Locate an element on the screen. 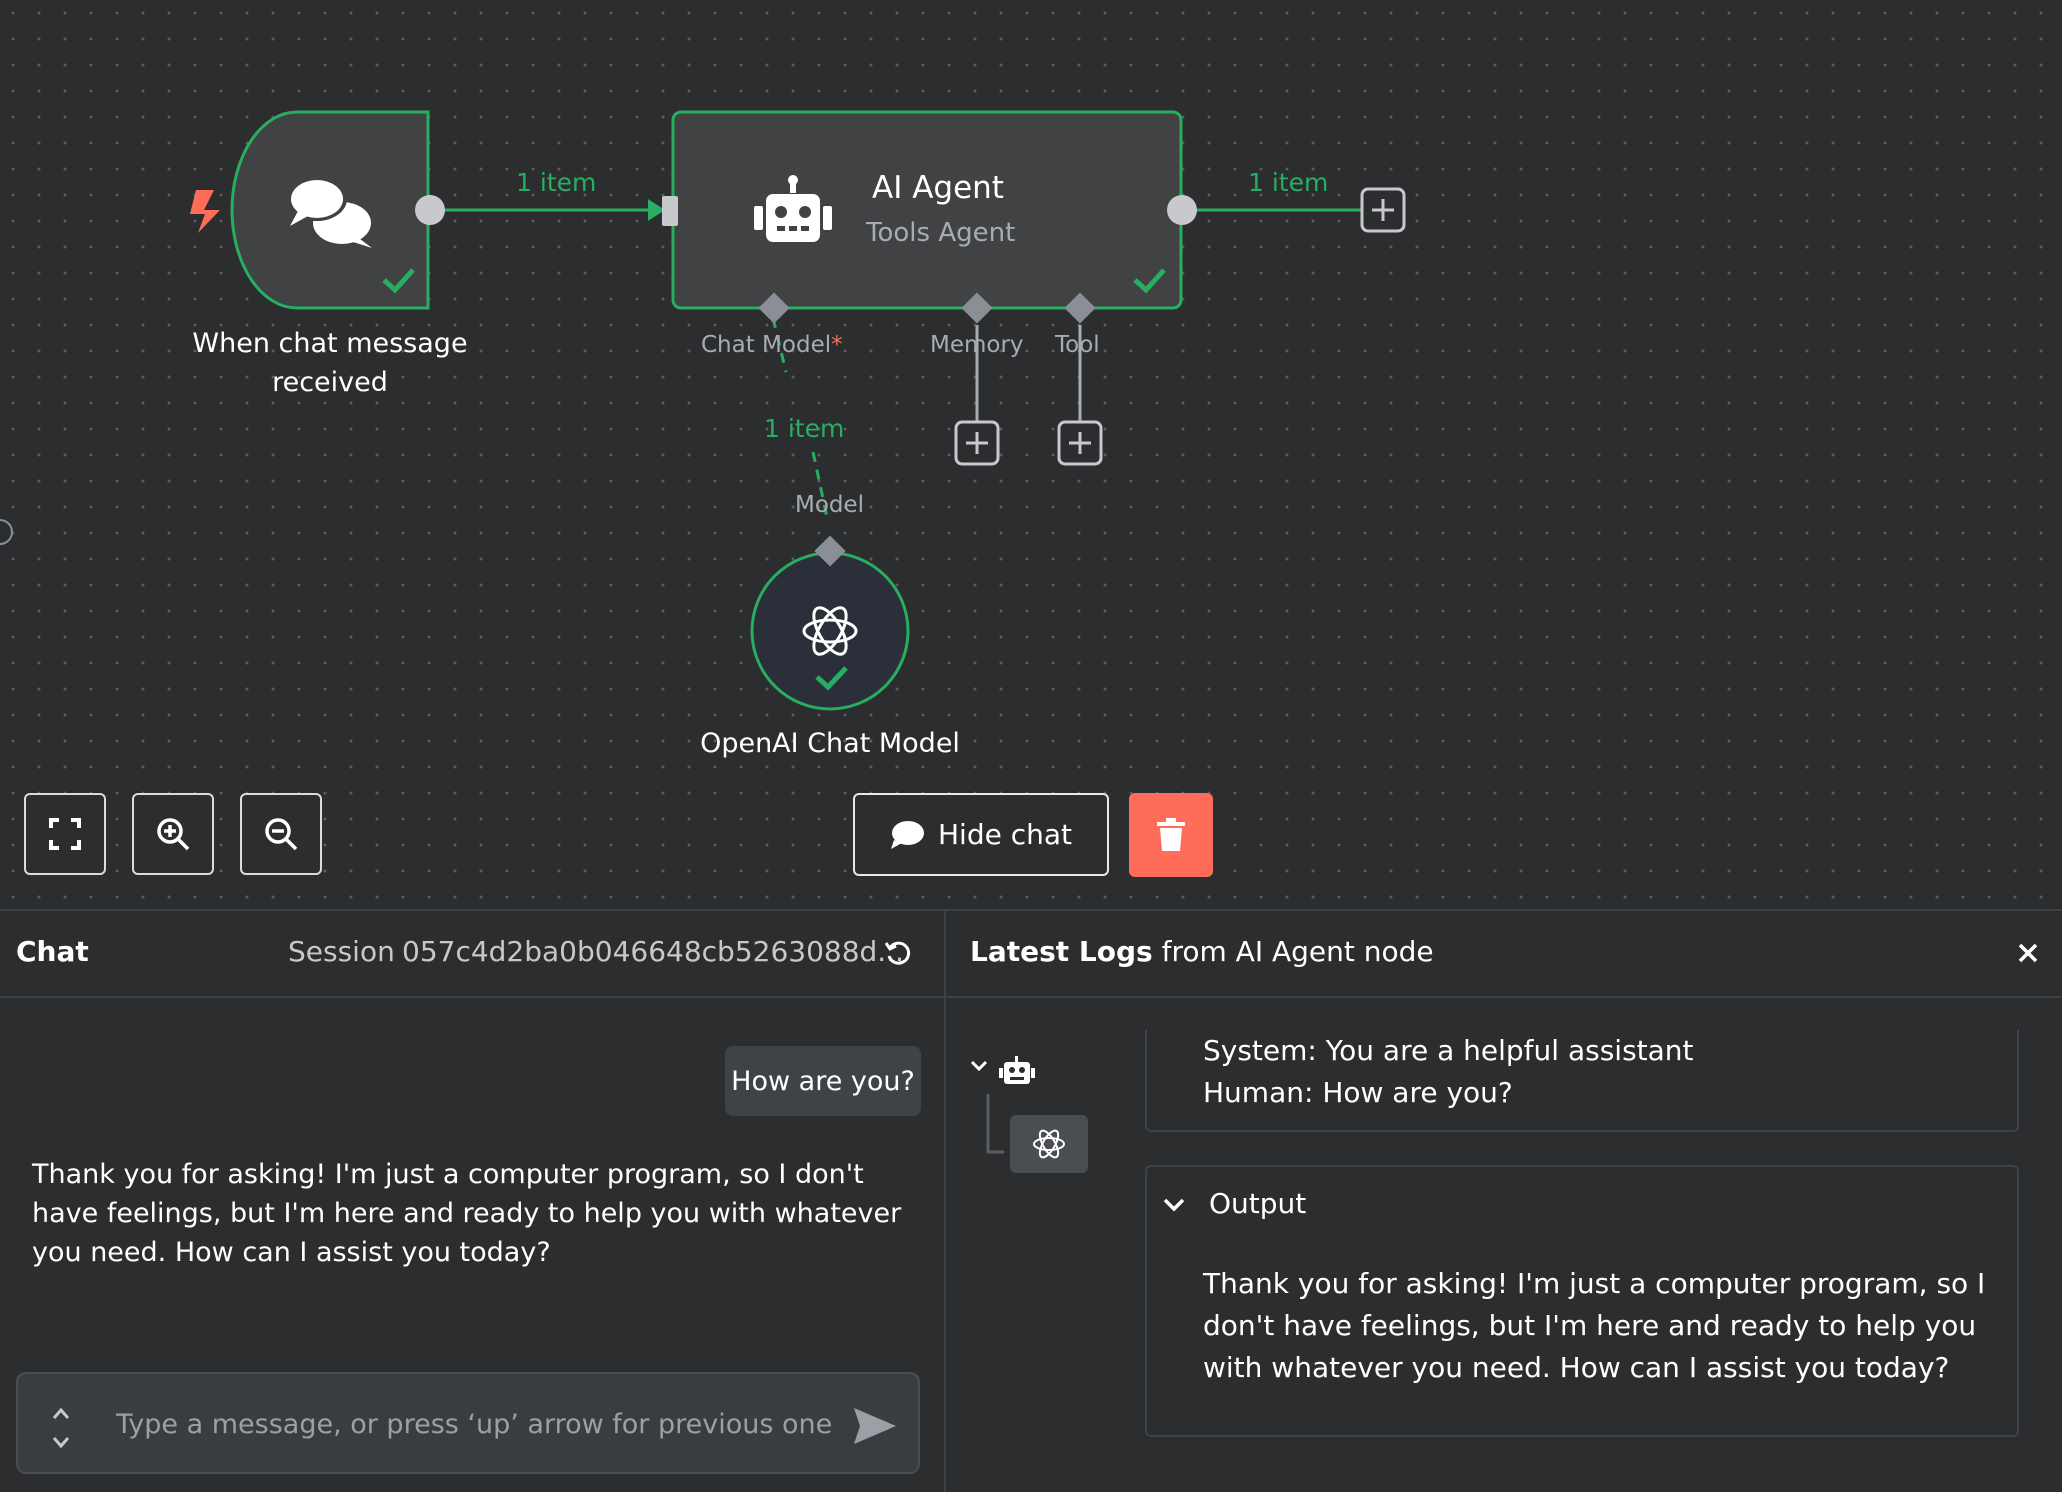 The image size is (2062, 1492). agent-input-port is located at coordinates (670, 211).